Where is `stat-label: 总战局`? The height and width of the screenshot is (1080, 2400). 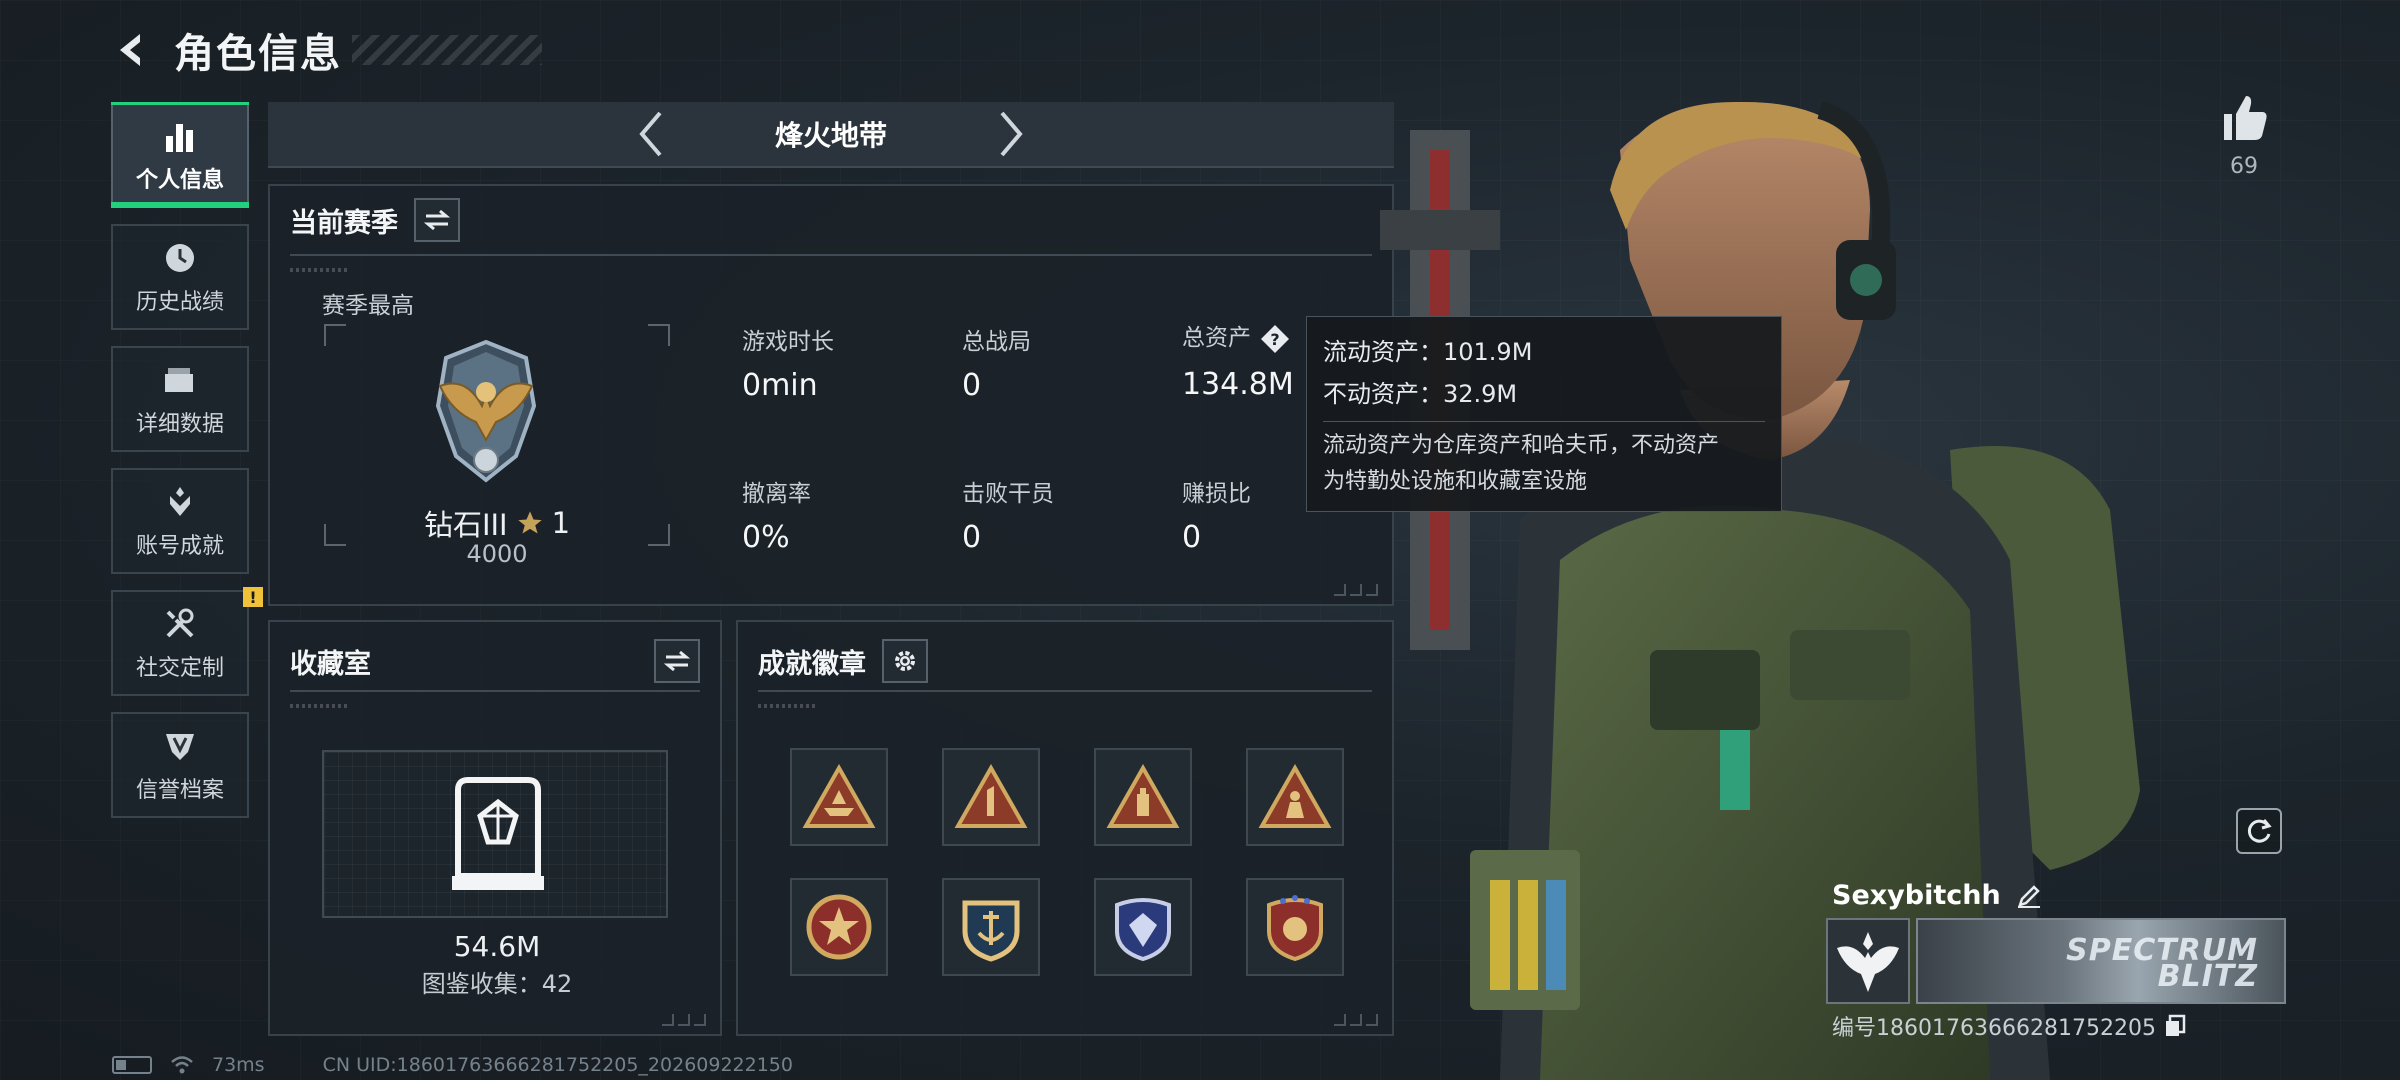
stat-label: 总战局 is located at coordinates (996, 342).